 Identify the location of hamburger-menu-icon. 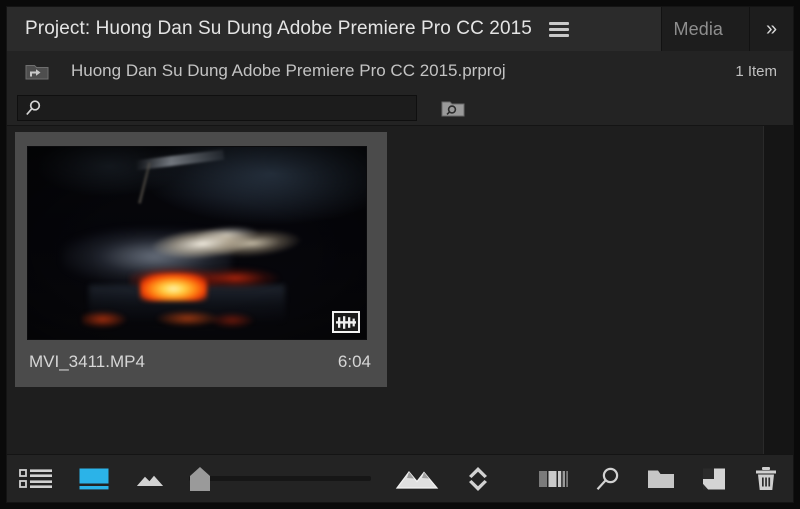
(559, 29).